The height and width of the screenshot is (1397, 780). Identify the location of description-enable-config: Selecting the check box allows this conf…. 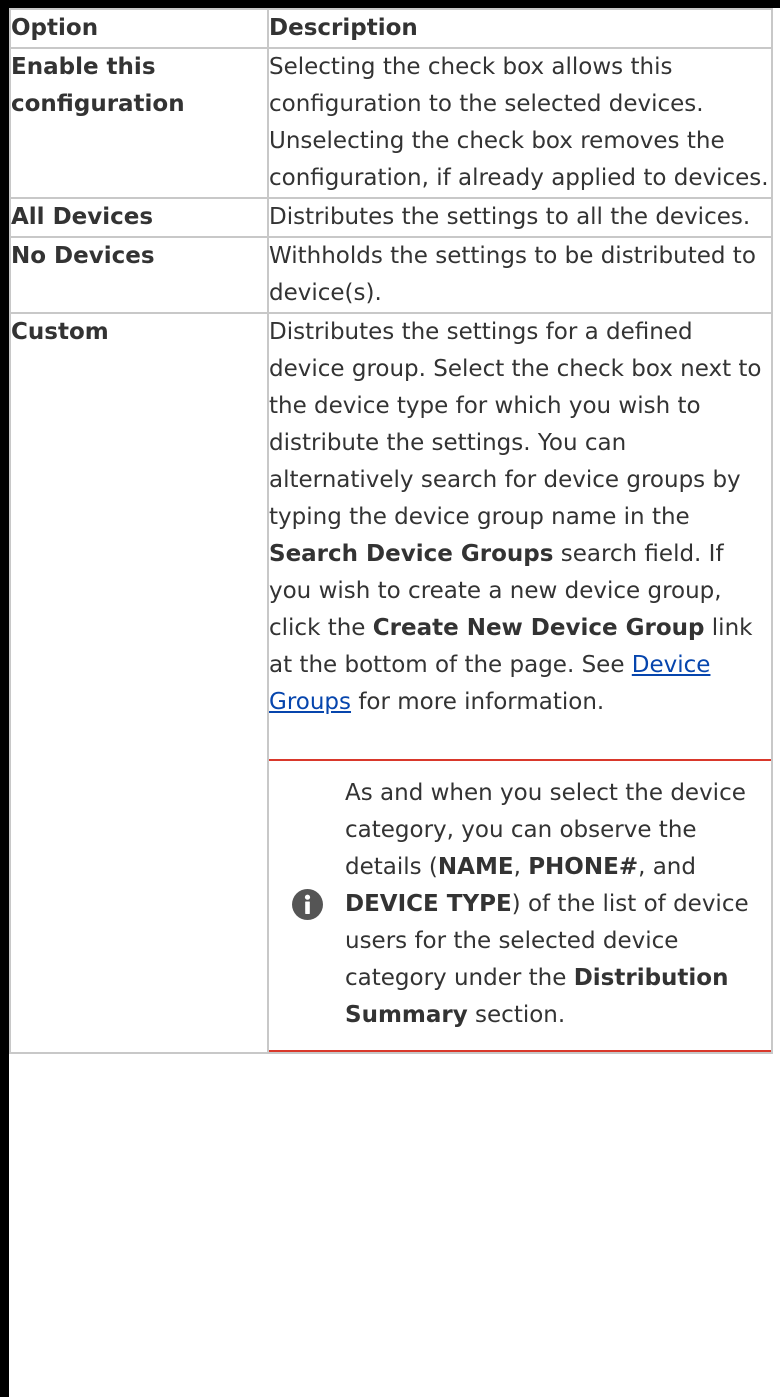
(520, 123).